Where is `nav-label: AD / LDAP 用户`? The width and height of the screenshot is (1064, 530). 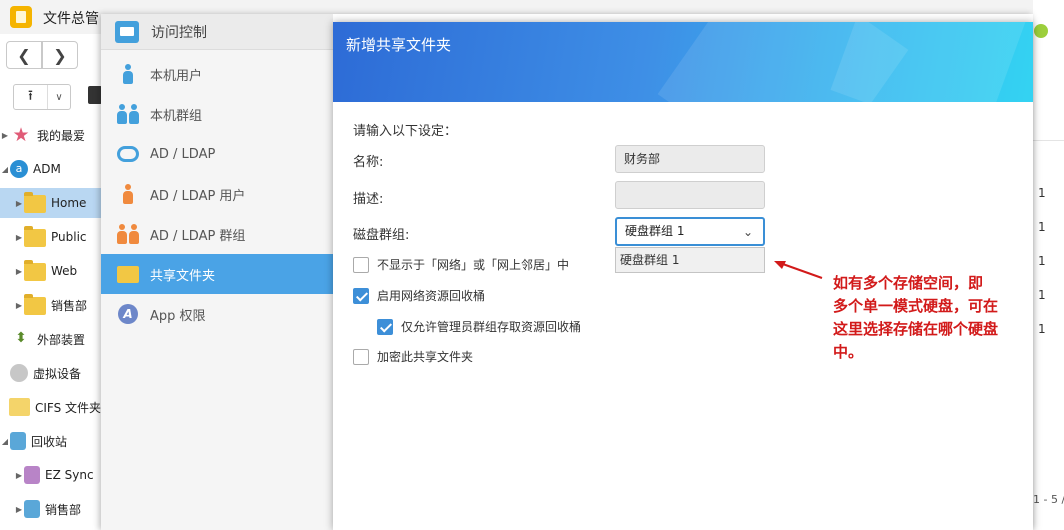 nav-label: AD / LDAP 用户 is located at coordinates (198, 196).